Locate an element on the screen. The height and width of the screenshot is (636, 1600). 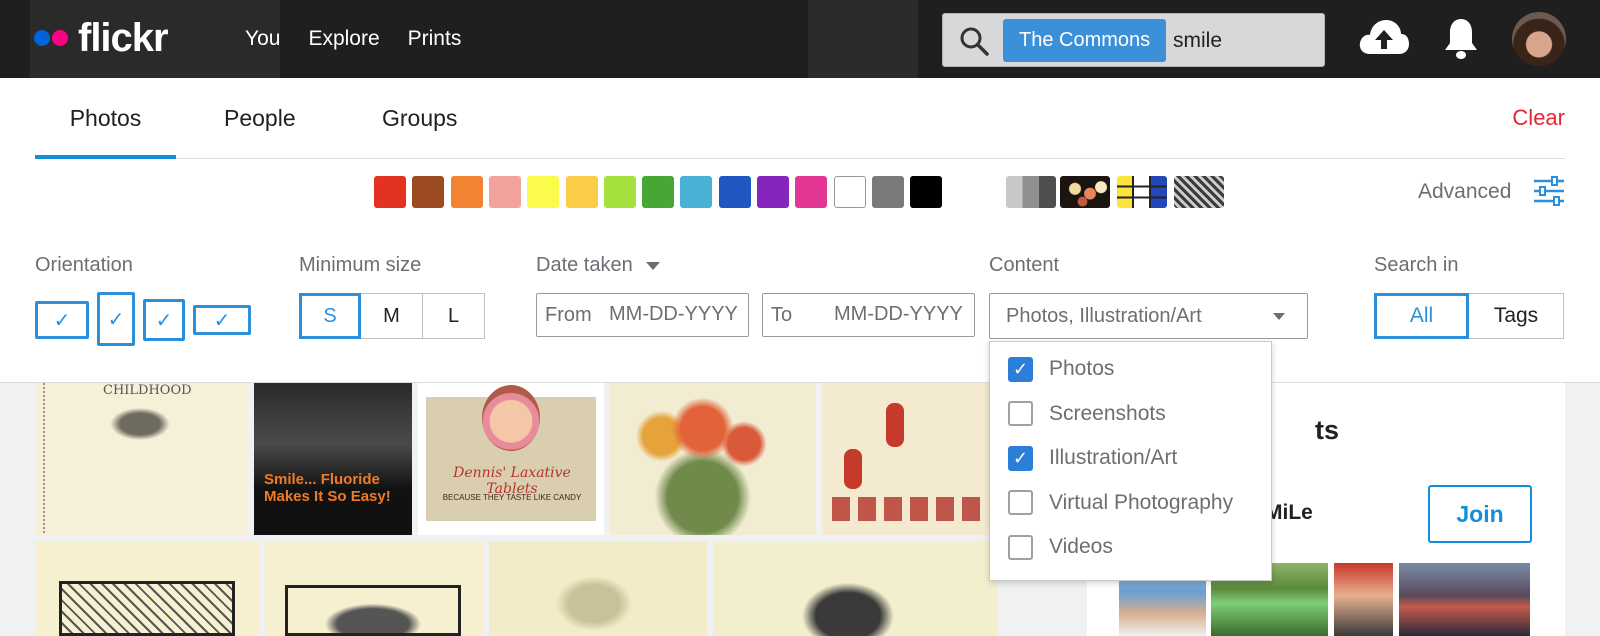
content-type-select: Photos, Illustration/Art is located at coordinates (1148, 316).